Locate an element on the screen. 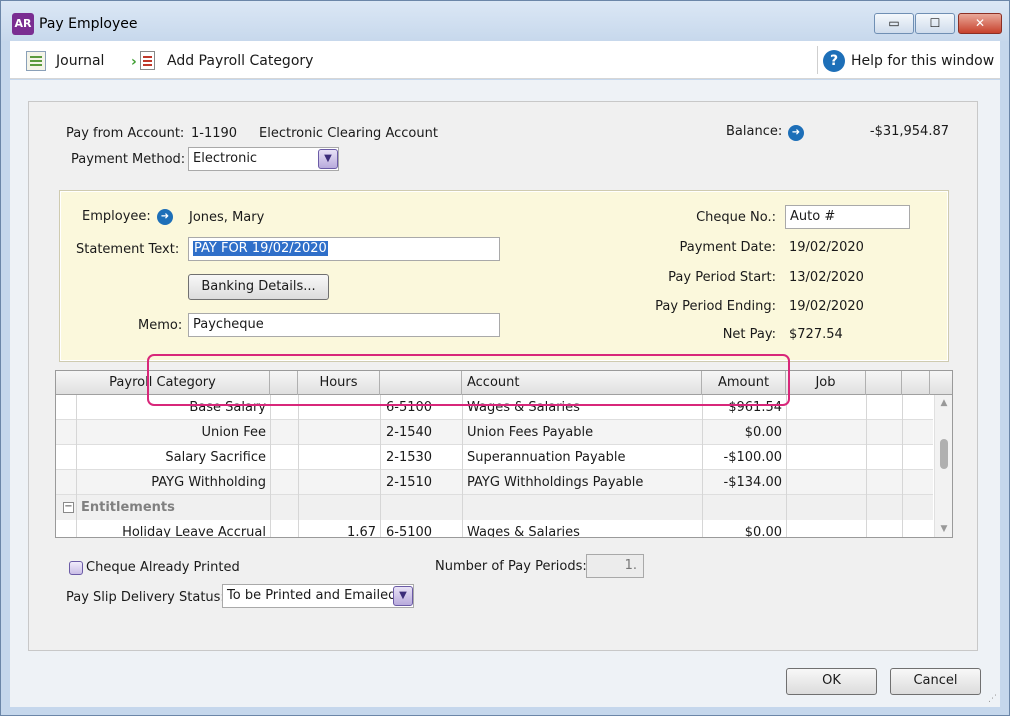  pay-slip-delivery-label: Pay Slip Delivery Status: is located at coordinates (145, 597).